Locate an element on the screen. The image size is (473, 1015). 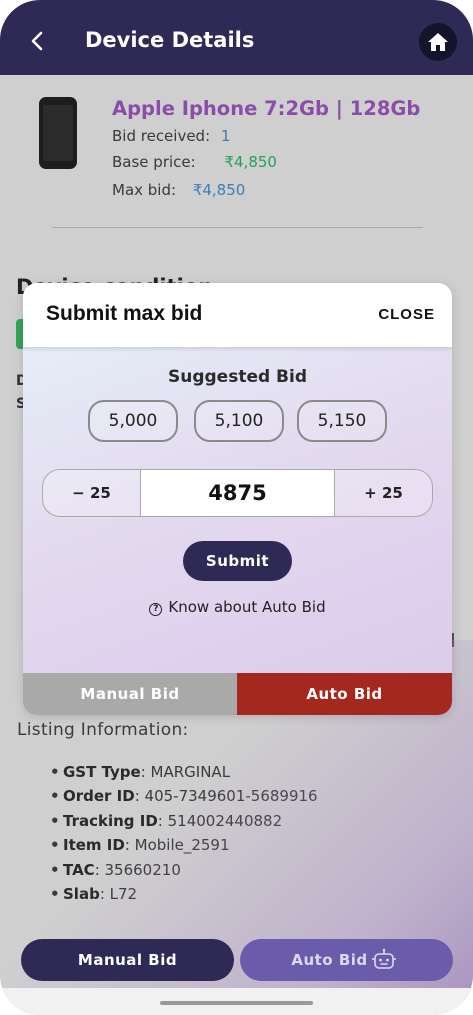
suggested-bid-chip: 5,100 is located at coordinates (239, 421).